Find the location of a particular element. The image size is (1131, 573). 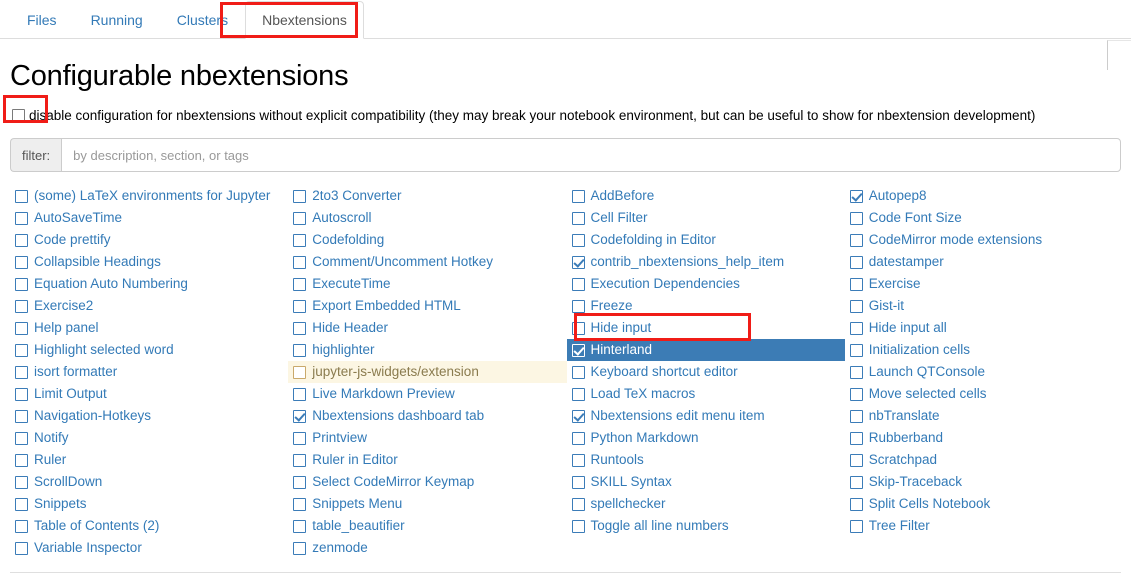

extension-item: Autopep8 is located at coordinates (984, 196).